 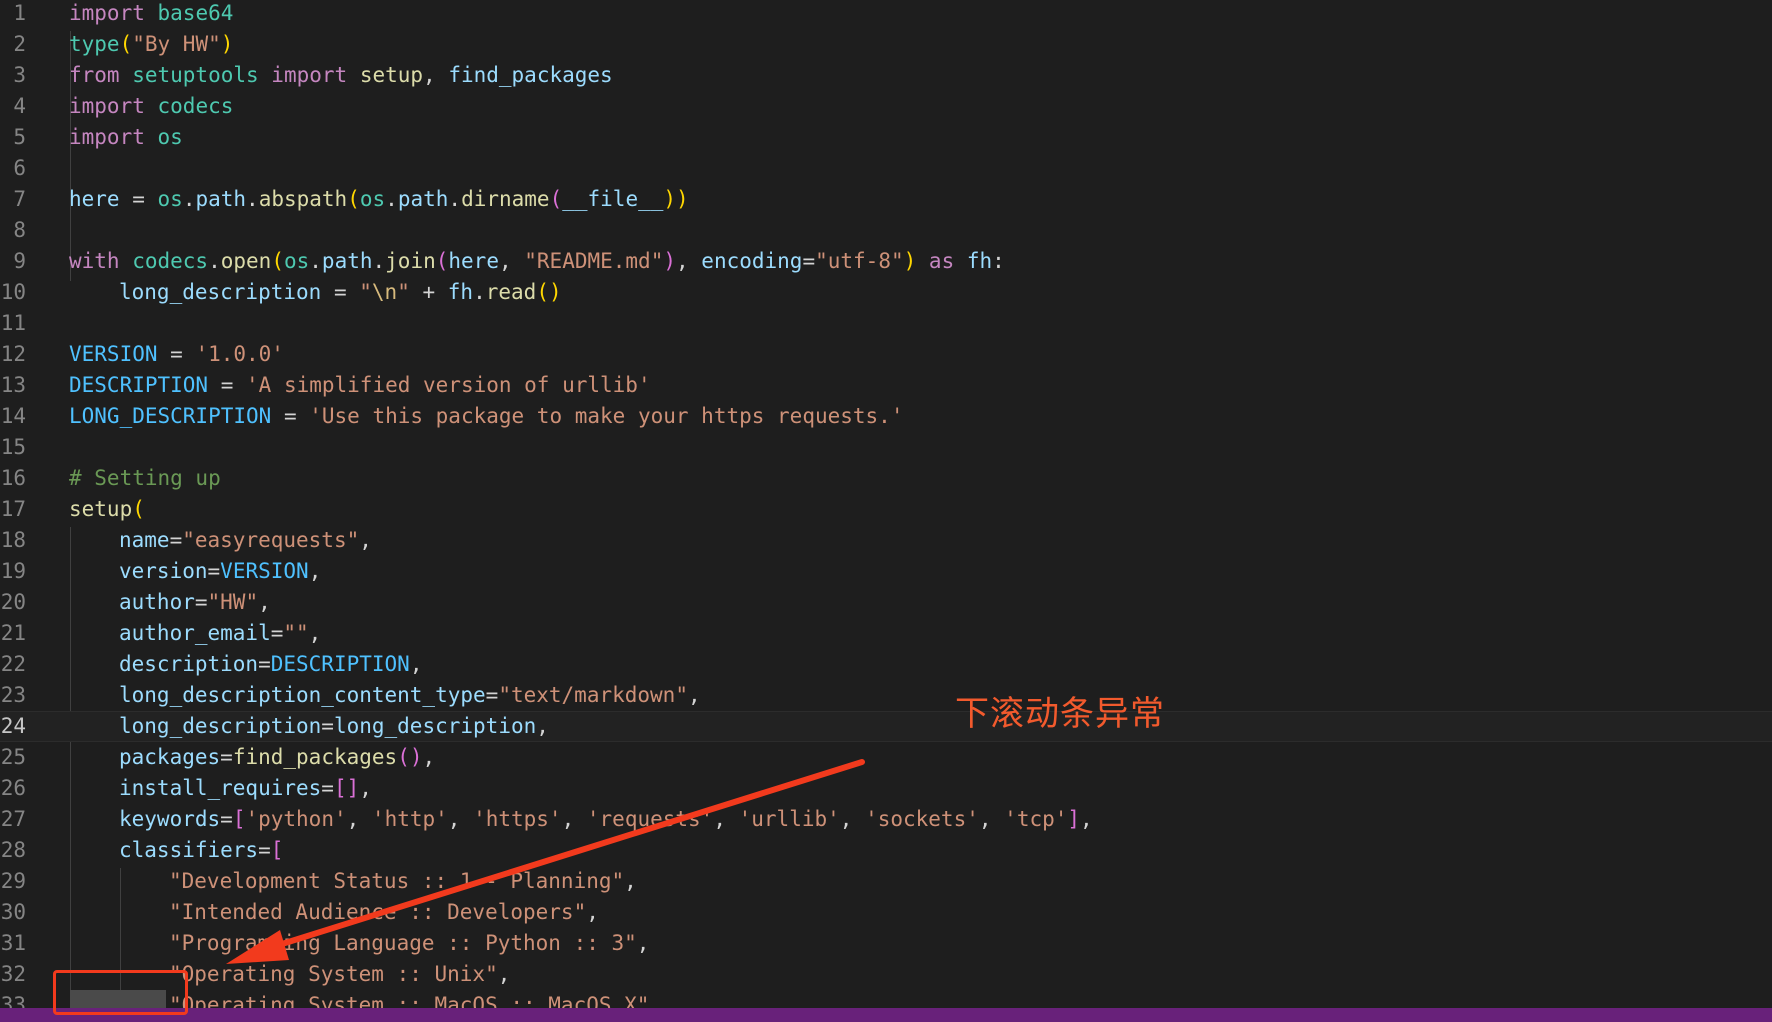 I want to click on code-token: dirname, so click(x=505, y=199).